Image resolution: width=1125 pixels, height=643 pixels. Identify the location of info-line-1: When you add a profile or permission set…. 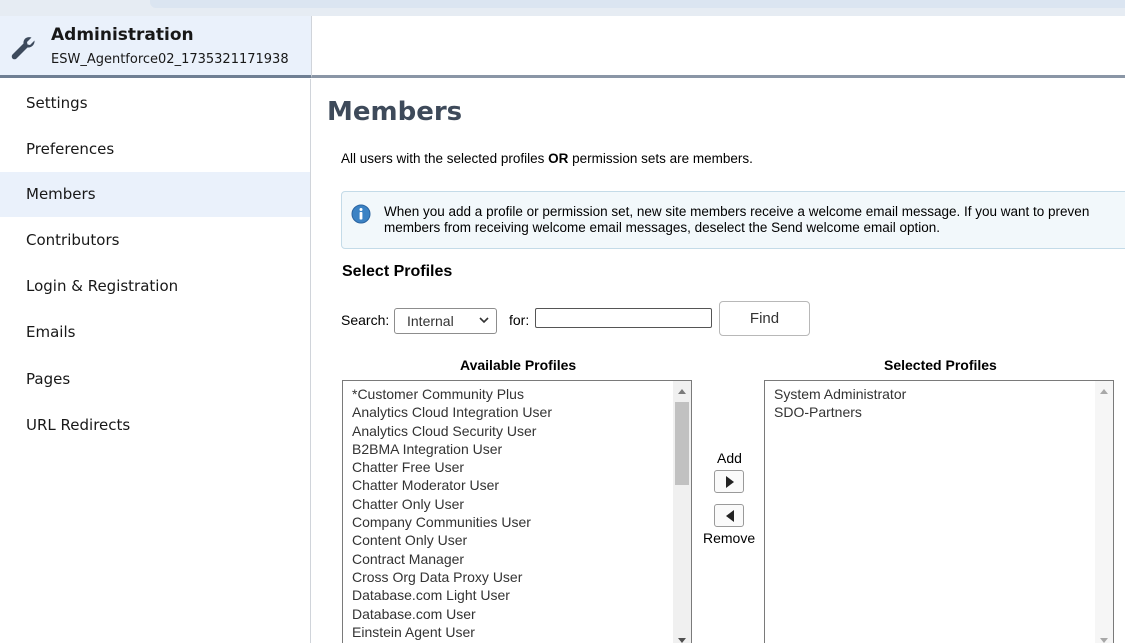
(737, 211).